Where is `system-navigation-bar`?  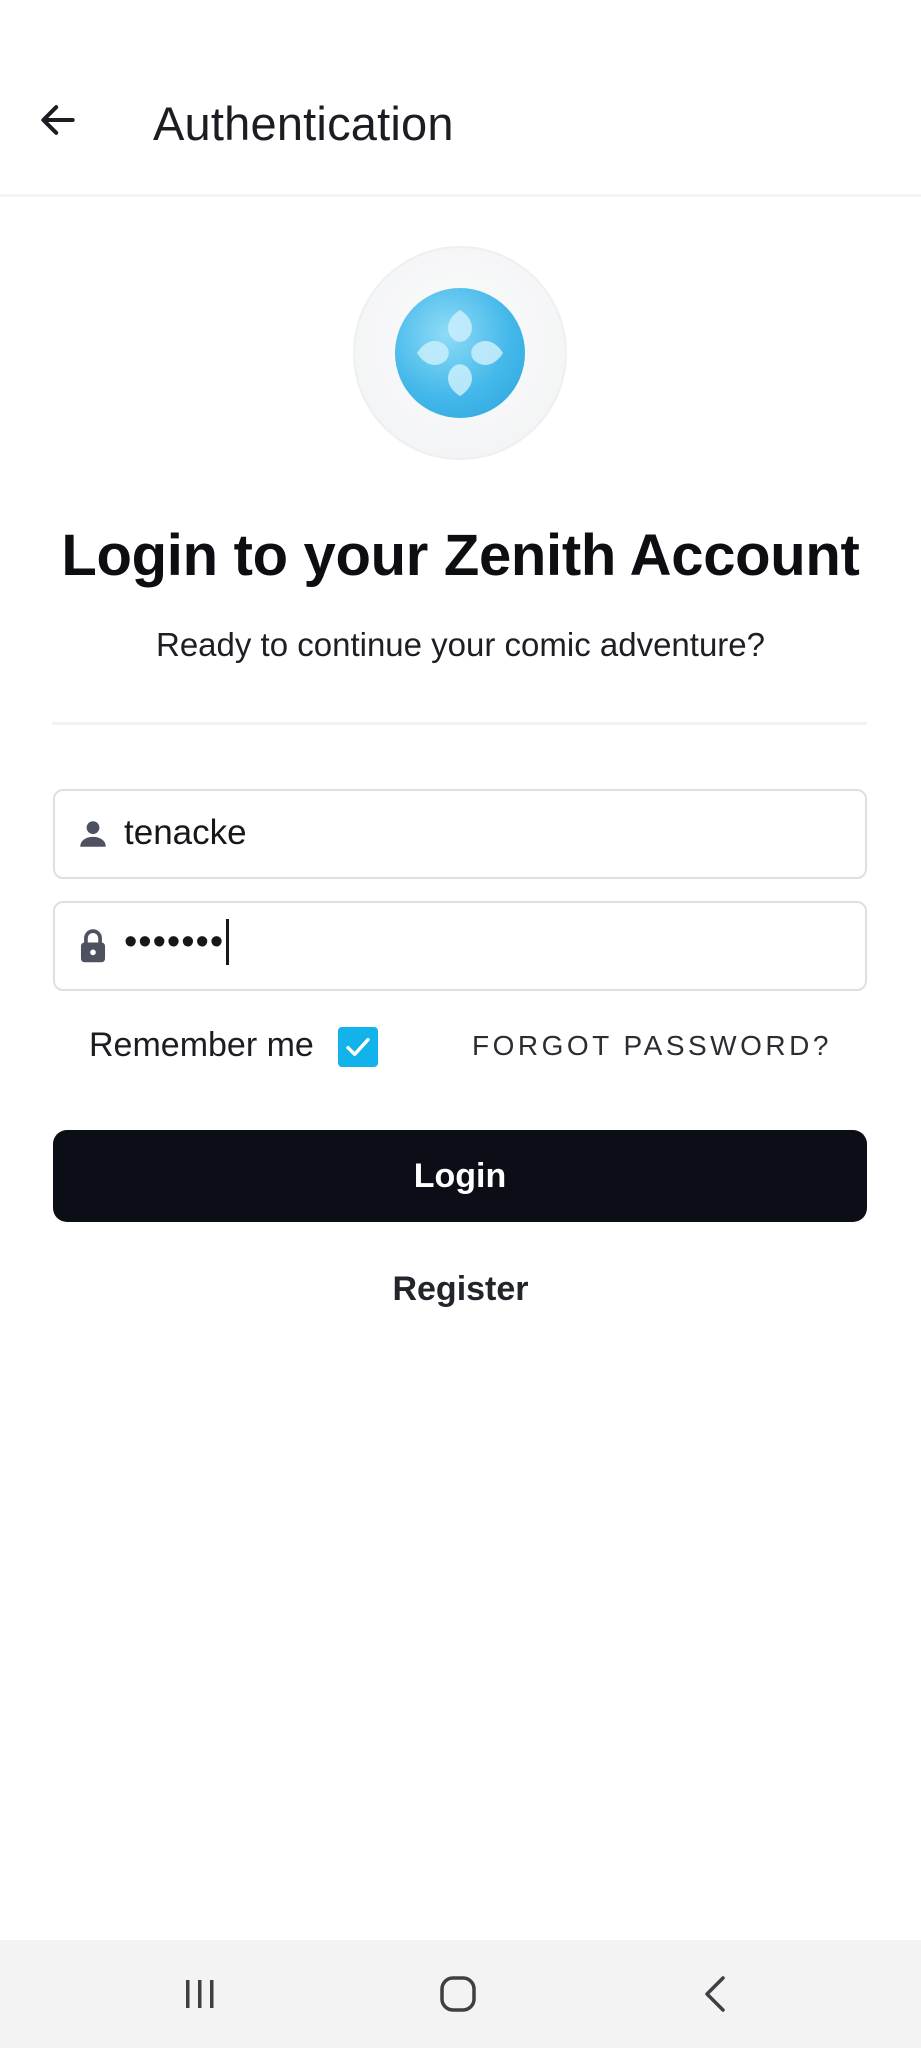 system-navigation-bar is located at coordinates (460, 1994).